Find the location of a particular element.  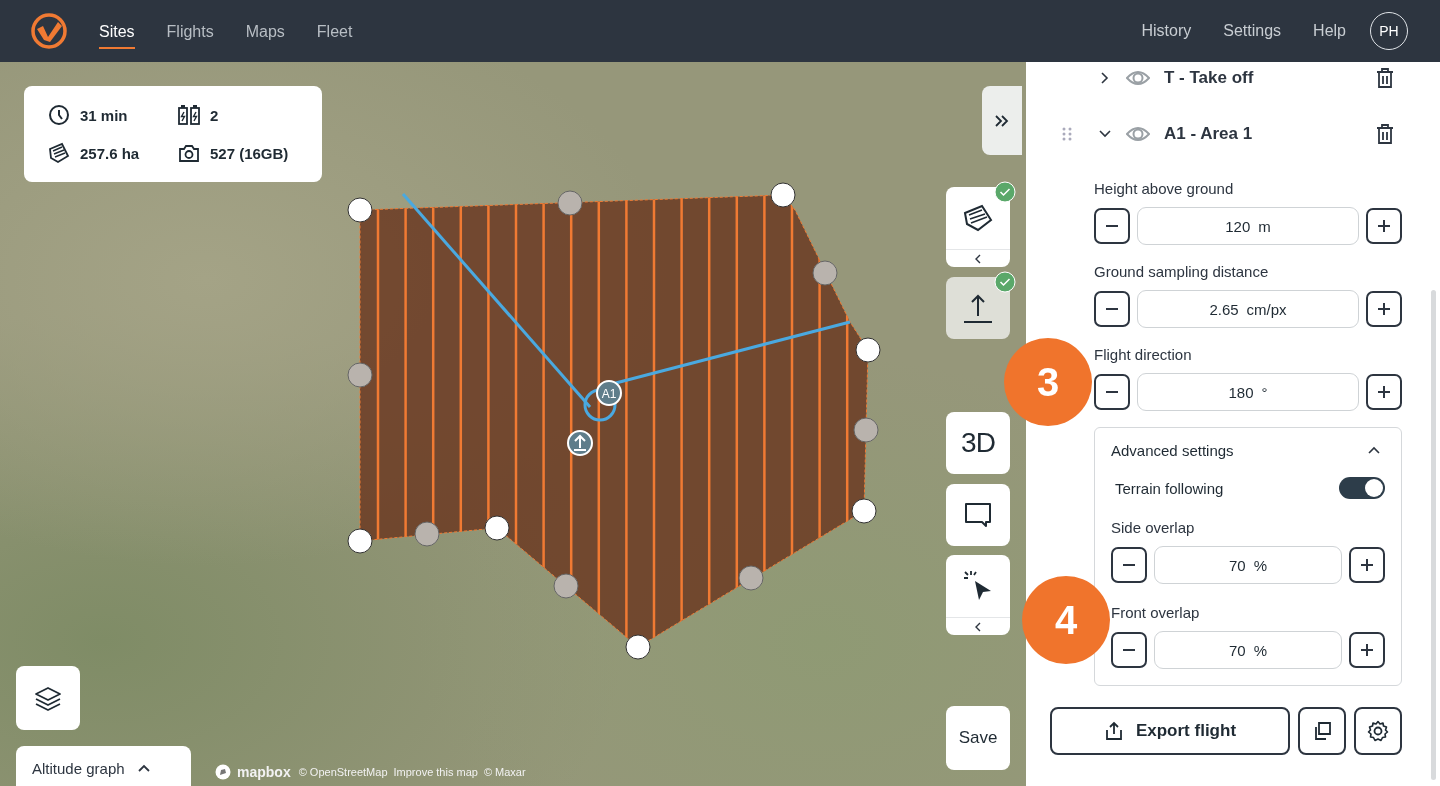

area-label: A1 is located at coordinates (609, 393).